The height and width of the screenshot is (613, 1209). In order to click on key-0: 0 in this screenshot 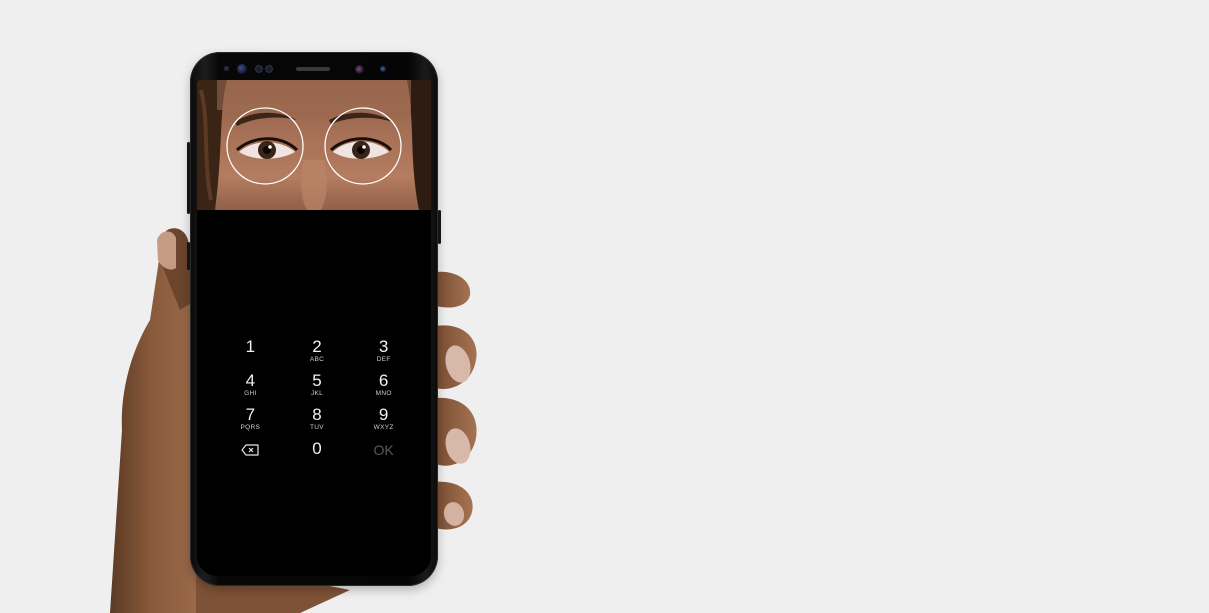, I will do `click(317, 457)`.